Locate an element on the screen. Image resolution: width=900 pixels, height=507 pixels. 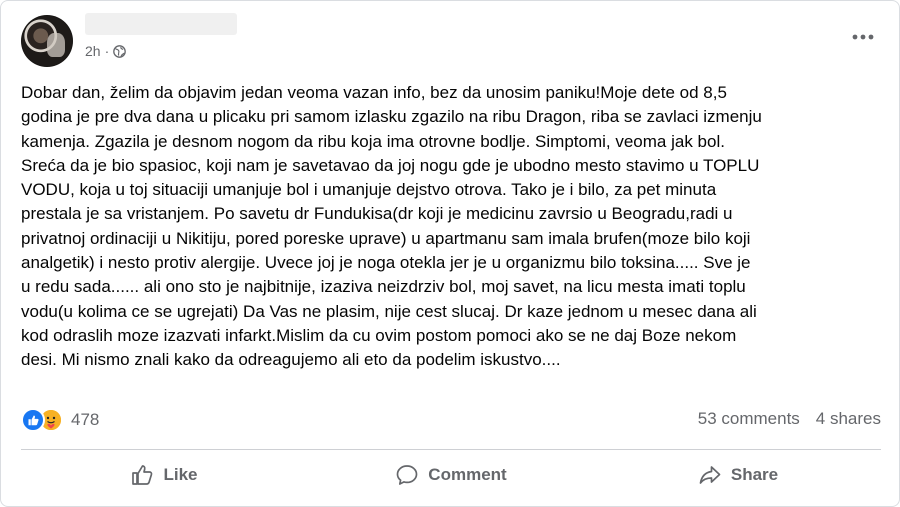
engagement-counts: 53 comments 4 shares is located at coordinates (789, 419).